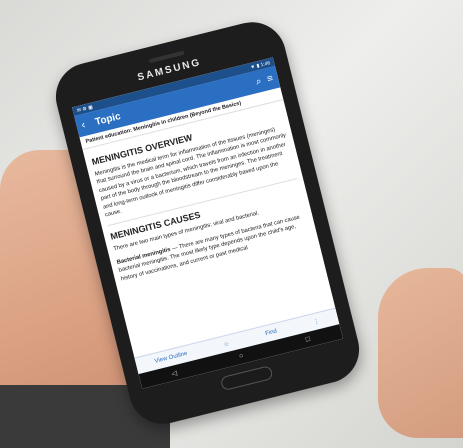 This screenshot has height=448, width=463. What do you see at coordinates (226, 344) in the screenshot?
I see `star-icon: ☆` at bounding box center [226, 344].